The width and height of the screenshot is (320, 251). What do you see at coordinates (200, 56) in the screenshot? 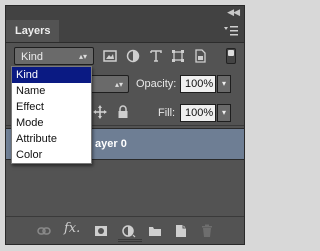
I see `smart-object-filter-icon` at bounding box center [200, 56].